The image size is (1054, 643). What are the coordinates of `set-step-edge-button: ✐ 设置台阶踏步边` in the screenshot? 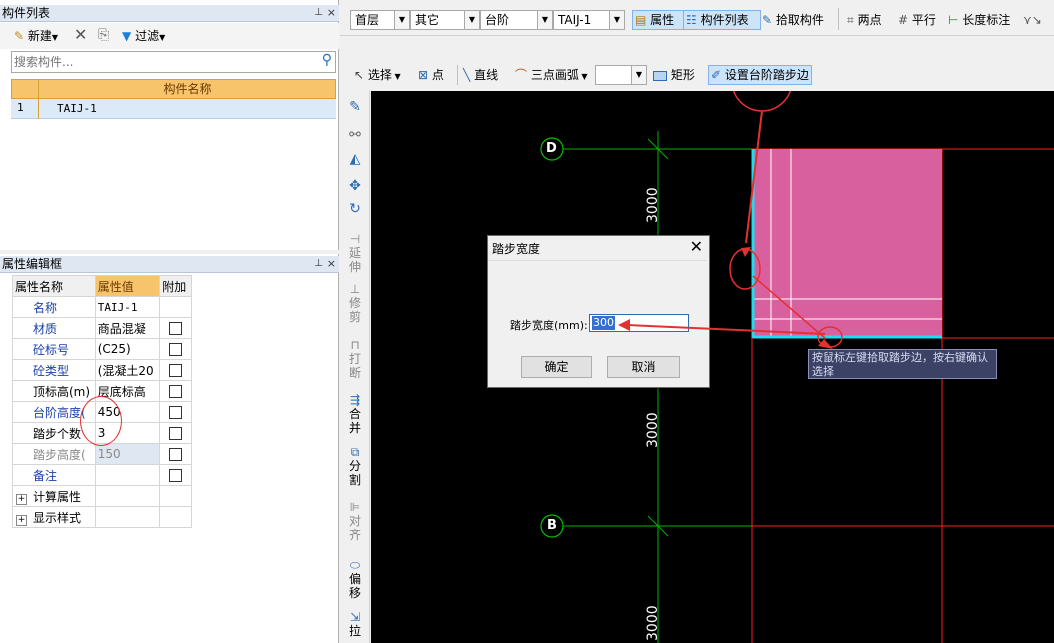 It's located at (760, 75).